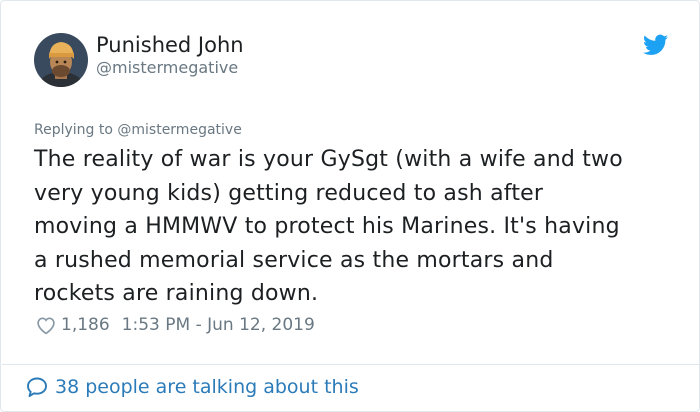 The width and height of the screenshot is (700, 412). What do you see at coordinates (351, 364) in the screenshot?
I see `divider` at bounding box center [351, 364].